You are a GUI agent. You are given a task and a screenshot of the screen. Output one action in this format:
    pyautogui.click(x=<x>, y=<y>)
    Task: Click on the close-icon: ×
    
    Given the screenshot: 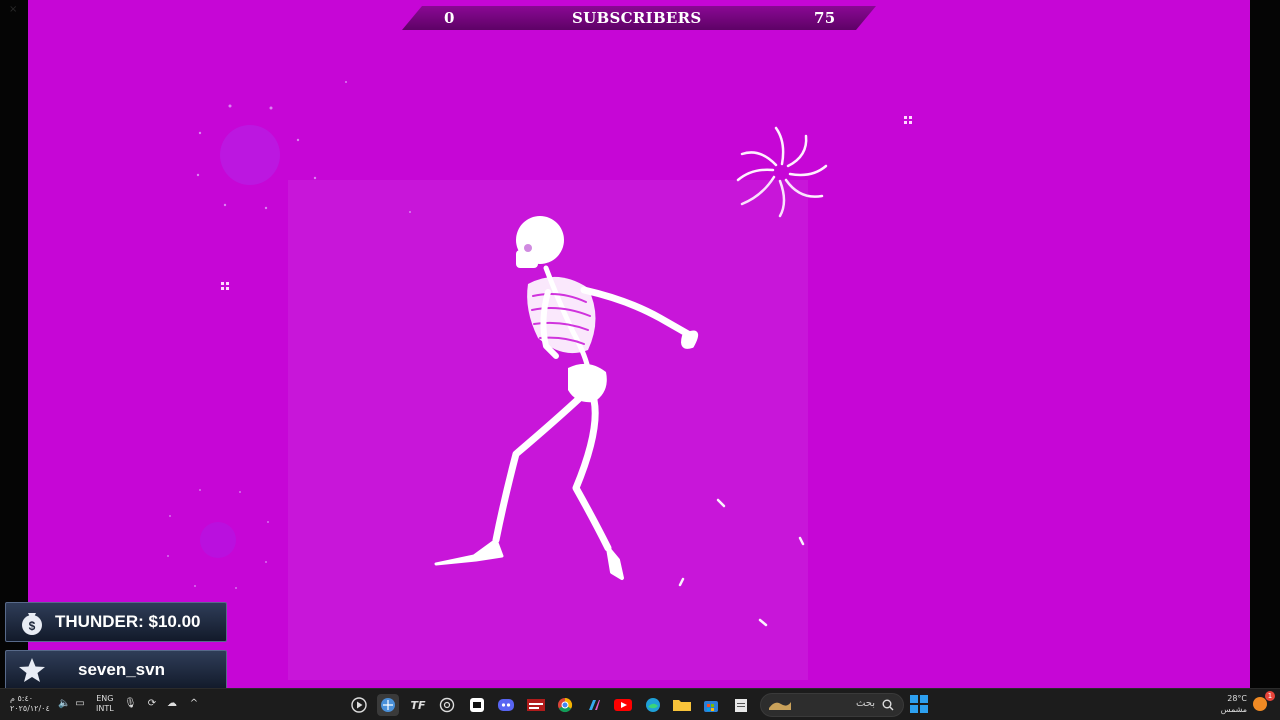 What is the action you would take?
    pyautogui.click(x=13, y=9)
    